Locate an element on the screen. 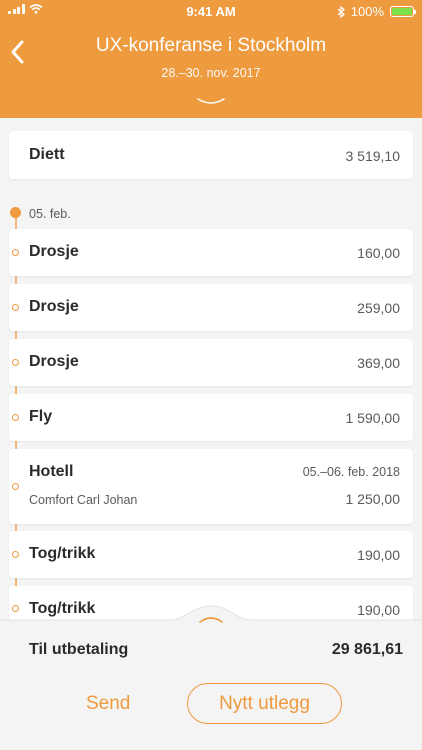 This screenshot has height=750, width=422. expense-amount: 369,00 is located at coordinates (378, 363).